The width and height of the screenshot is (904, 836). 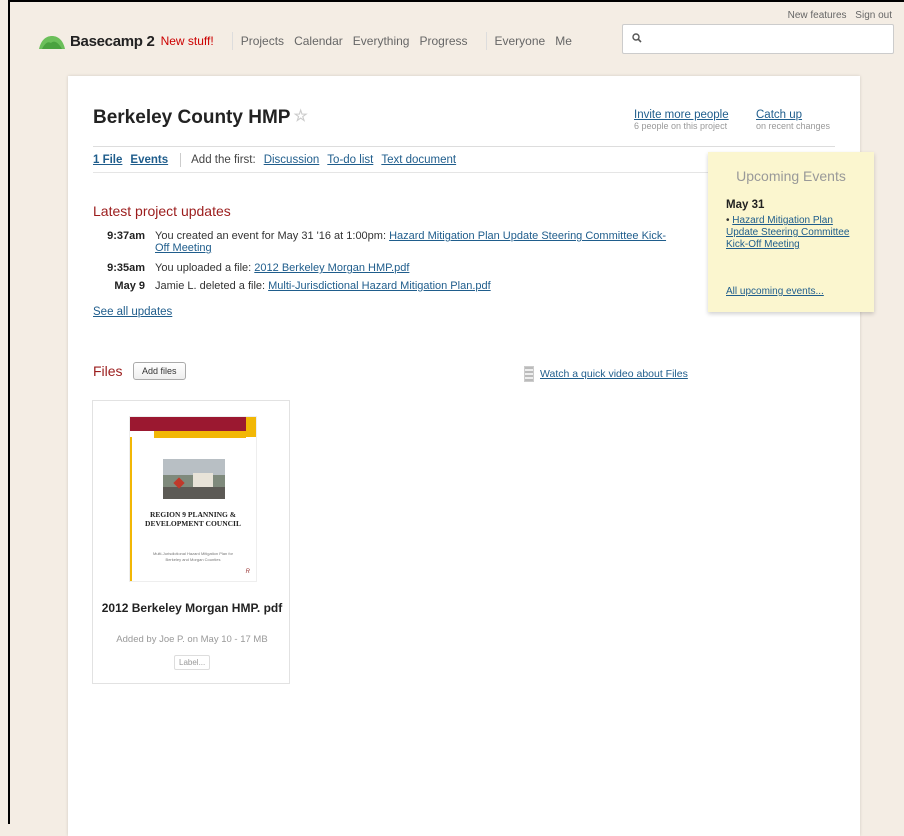 What do you see at coordinates (681, 115) in the screenshot?
I see `invite-people-link: Invite more people` at bounding box center [681, 115].